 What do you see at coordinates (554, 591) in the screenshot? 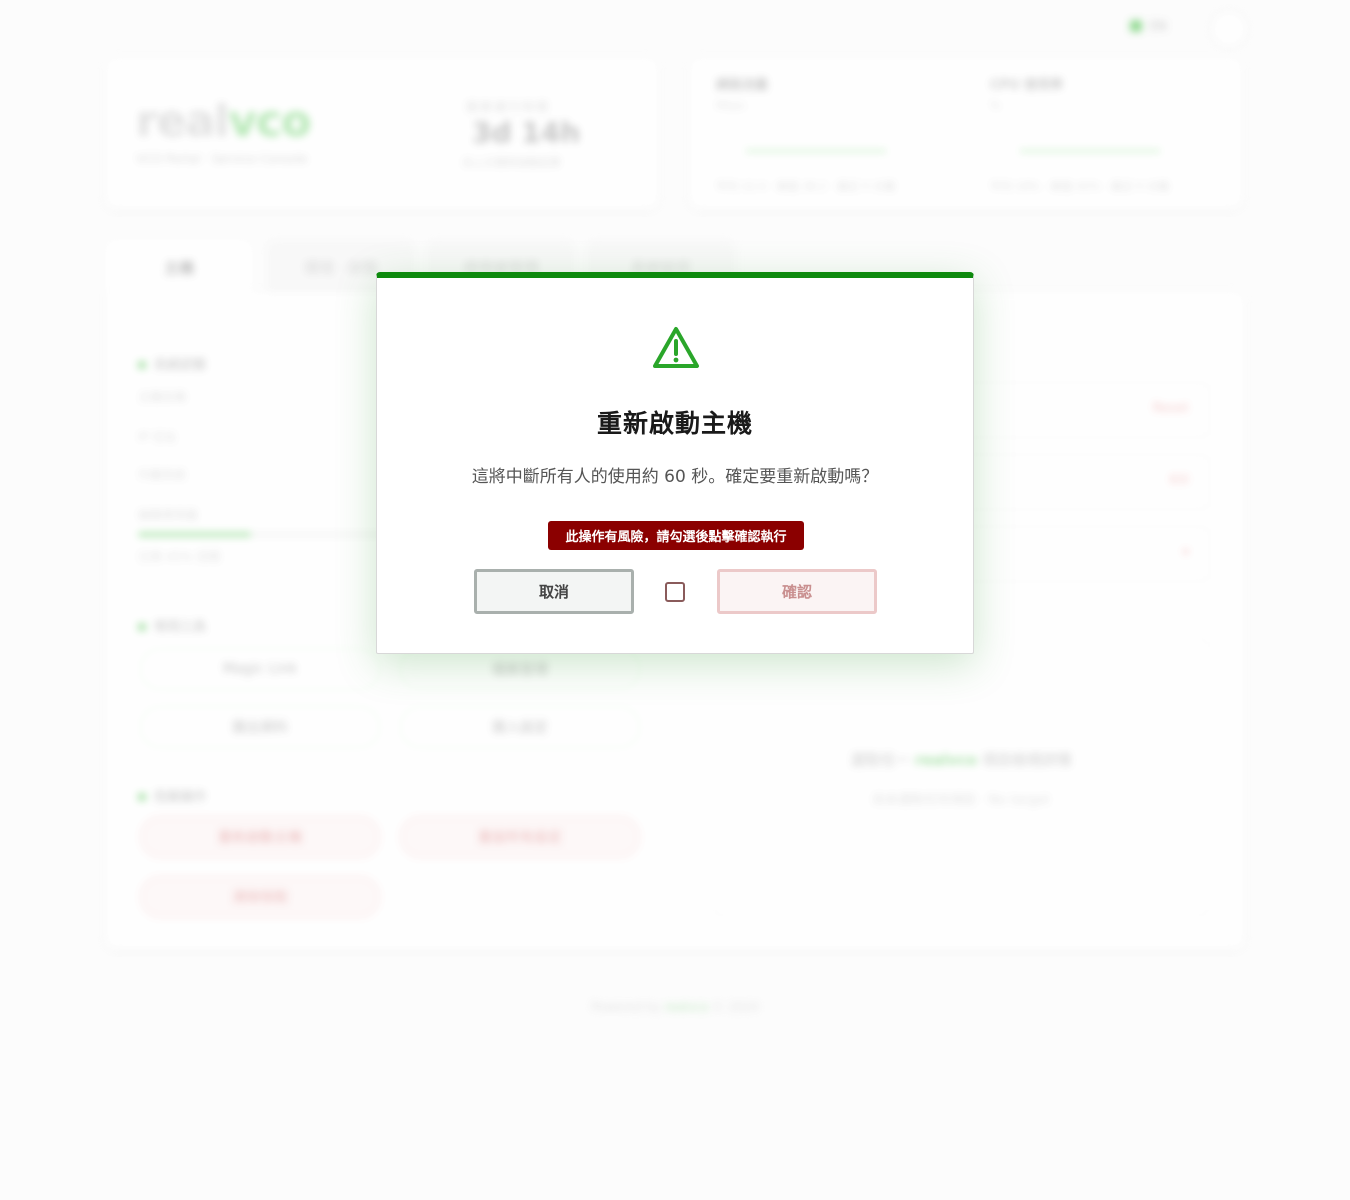
I see `cancel-button: 取消` at bounding box center [554, 591].